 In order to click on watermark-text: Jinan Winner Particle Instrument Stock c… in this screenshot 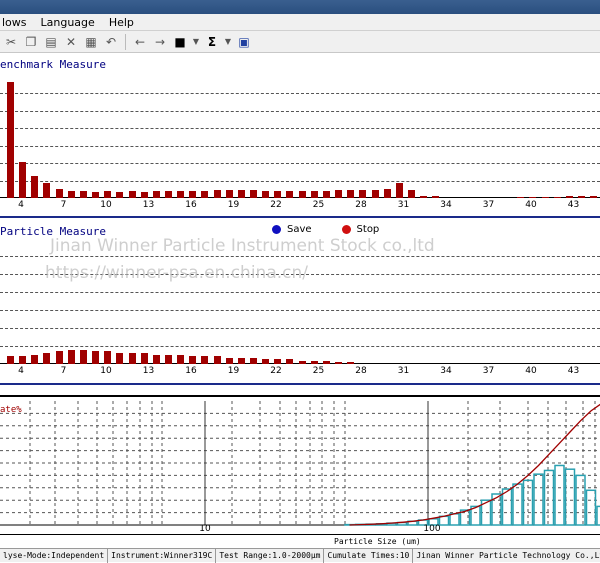, I will do `click(242, 246)`.